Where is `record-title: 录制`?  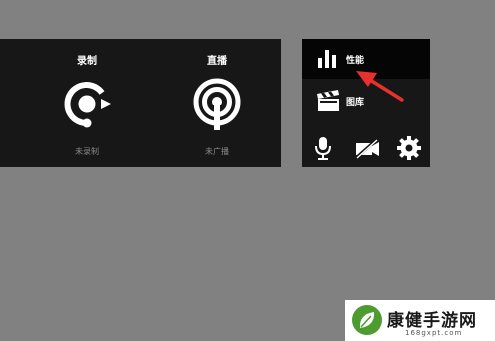
record-title: 录制 is located at coordinates (87, 61).